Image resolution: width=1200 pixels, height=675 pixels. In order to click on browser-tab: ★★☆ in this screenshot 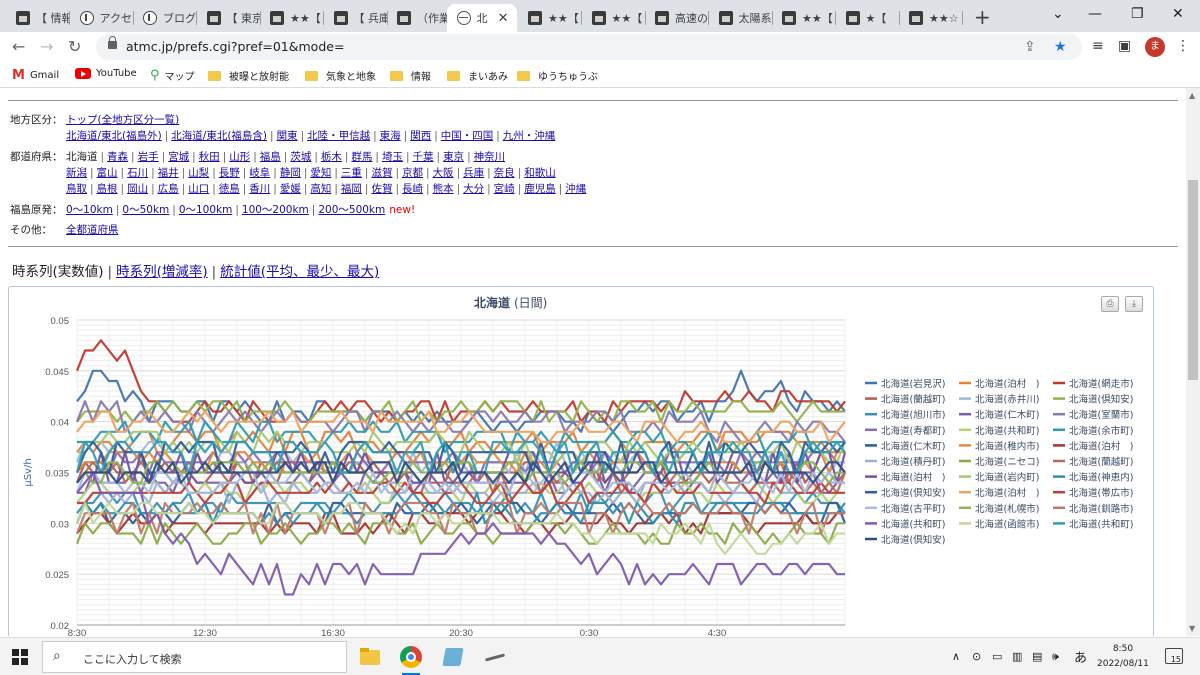, I will do `click(930, 18)`.